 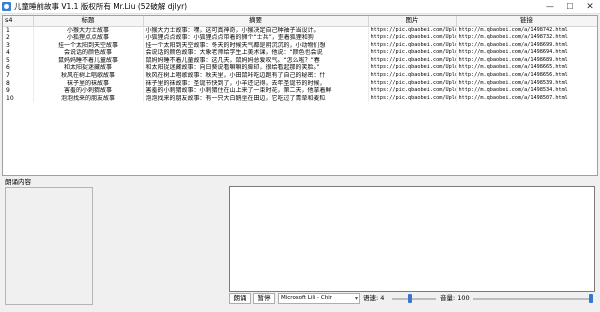 I want to click on volume-slider-thumb, so click(x=591, y=298).